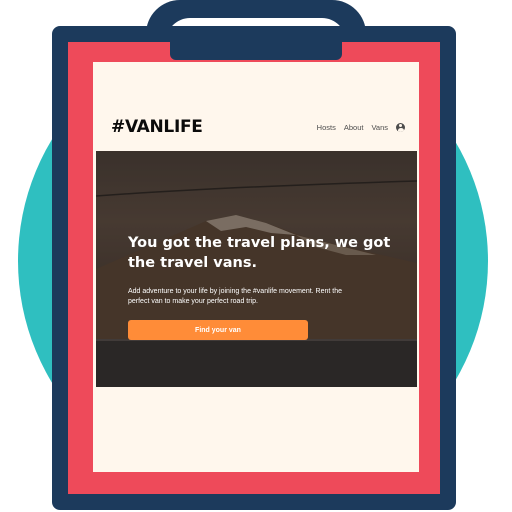 The width and height of the screenshot is (512, 512). I want to click on nav-link-about: About, so click(354, 127).